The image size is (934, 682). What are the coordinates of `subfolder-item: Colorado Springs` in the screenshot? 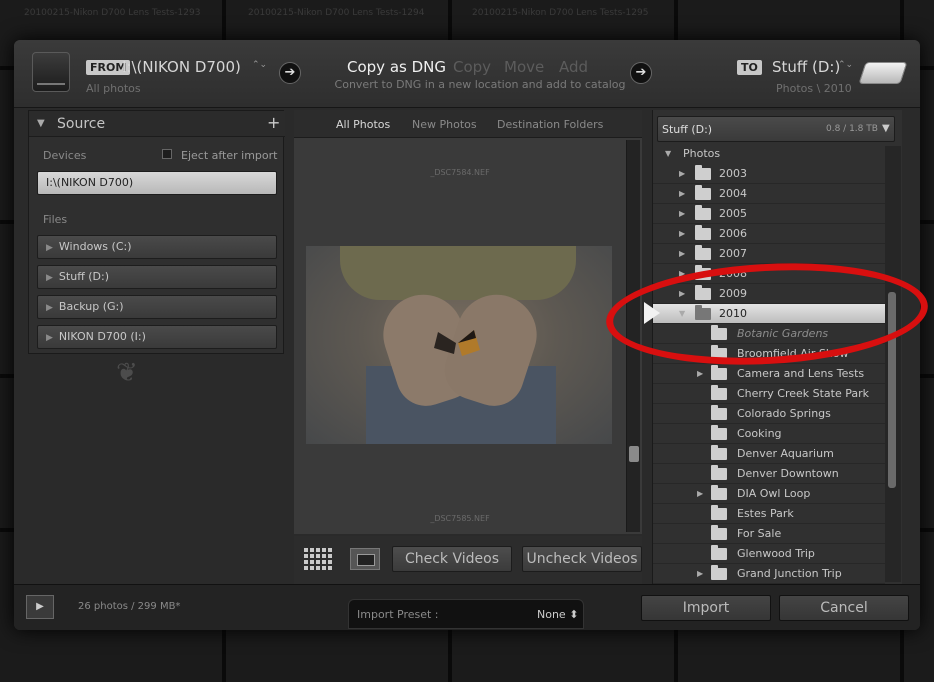 It's located at (769, 414).